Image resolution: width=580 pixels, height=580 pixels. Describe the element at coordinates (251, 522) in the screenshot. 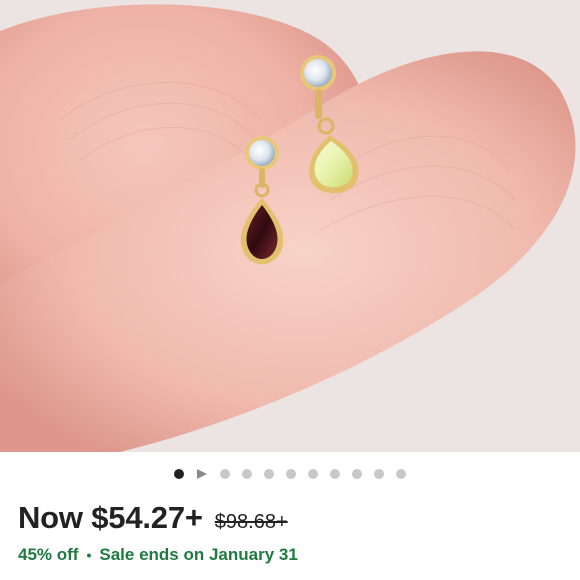

I see `original-price: $98.68+` at that location.